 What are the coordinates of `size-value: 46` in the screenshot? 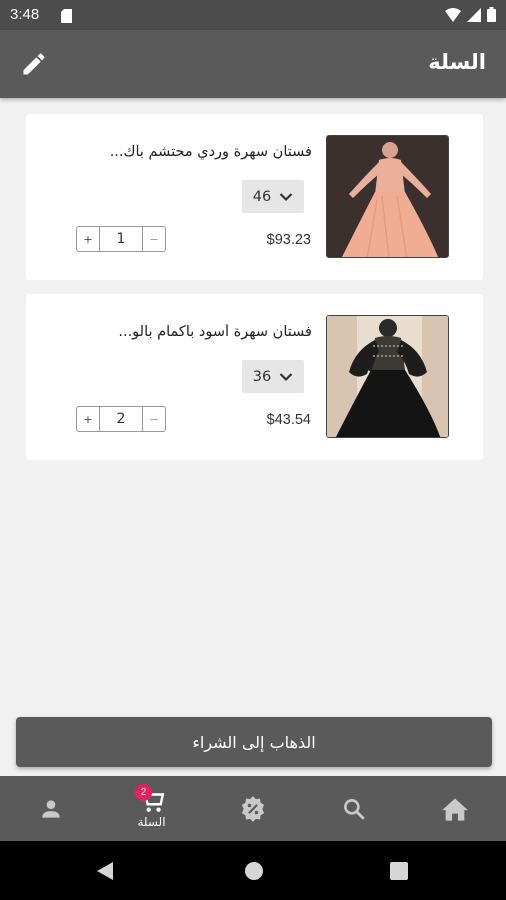 It's located at (262, 196).